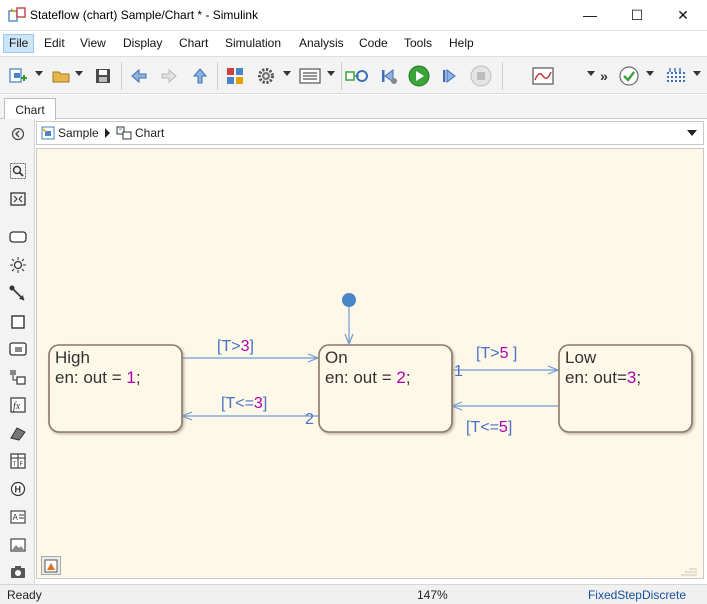 The width and height of the screenshot is (707, 604). I want to click on fit-view-icon, so click(18, 199).